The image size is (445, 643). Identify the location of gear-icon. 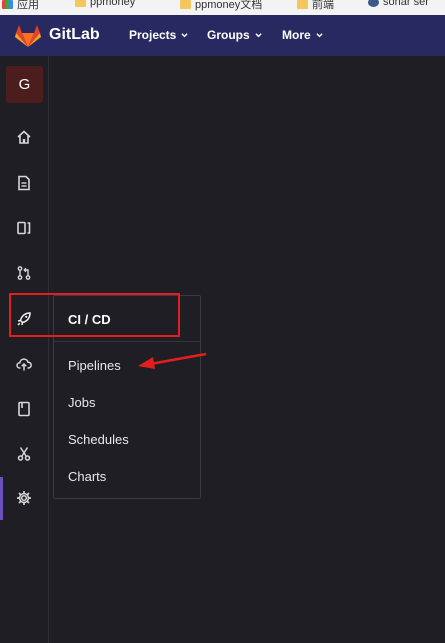
(24, 498).